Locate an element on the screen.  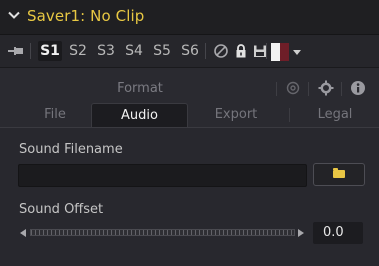
sound-offset-input: 0.0 is located at coordinates (338, 233).